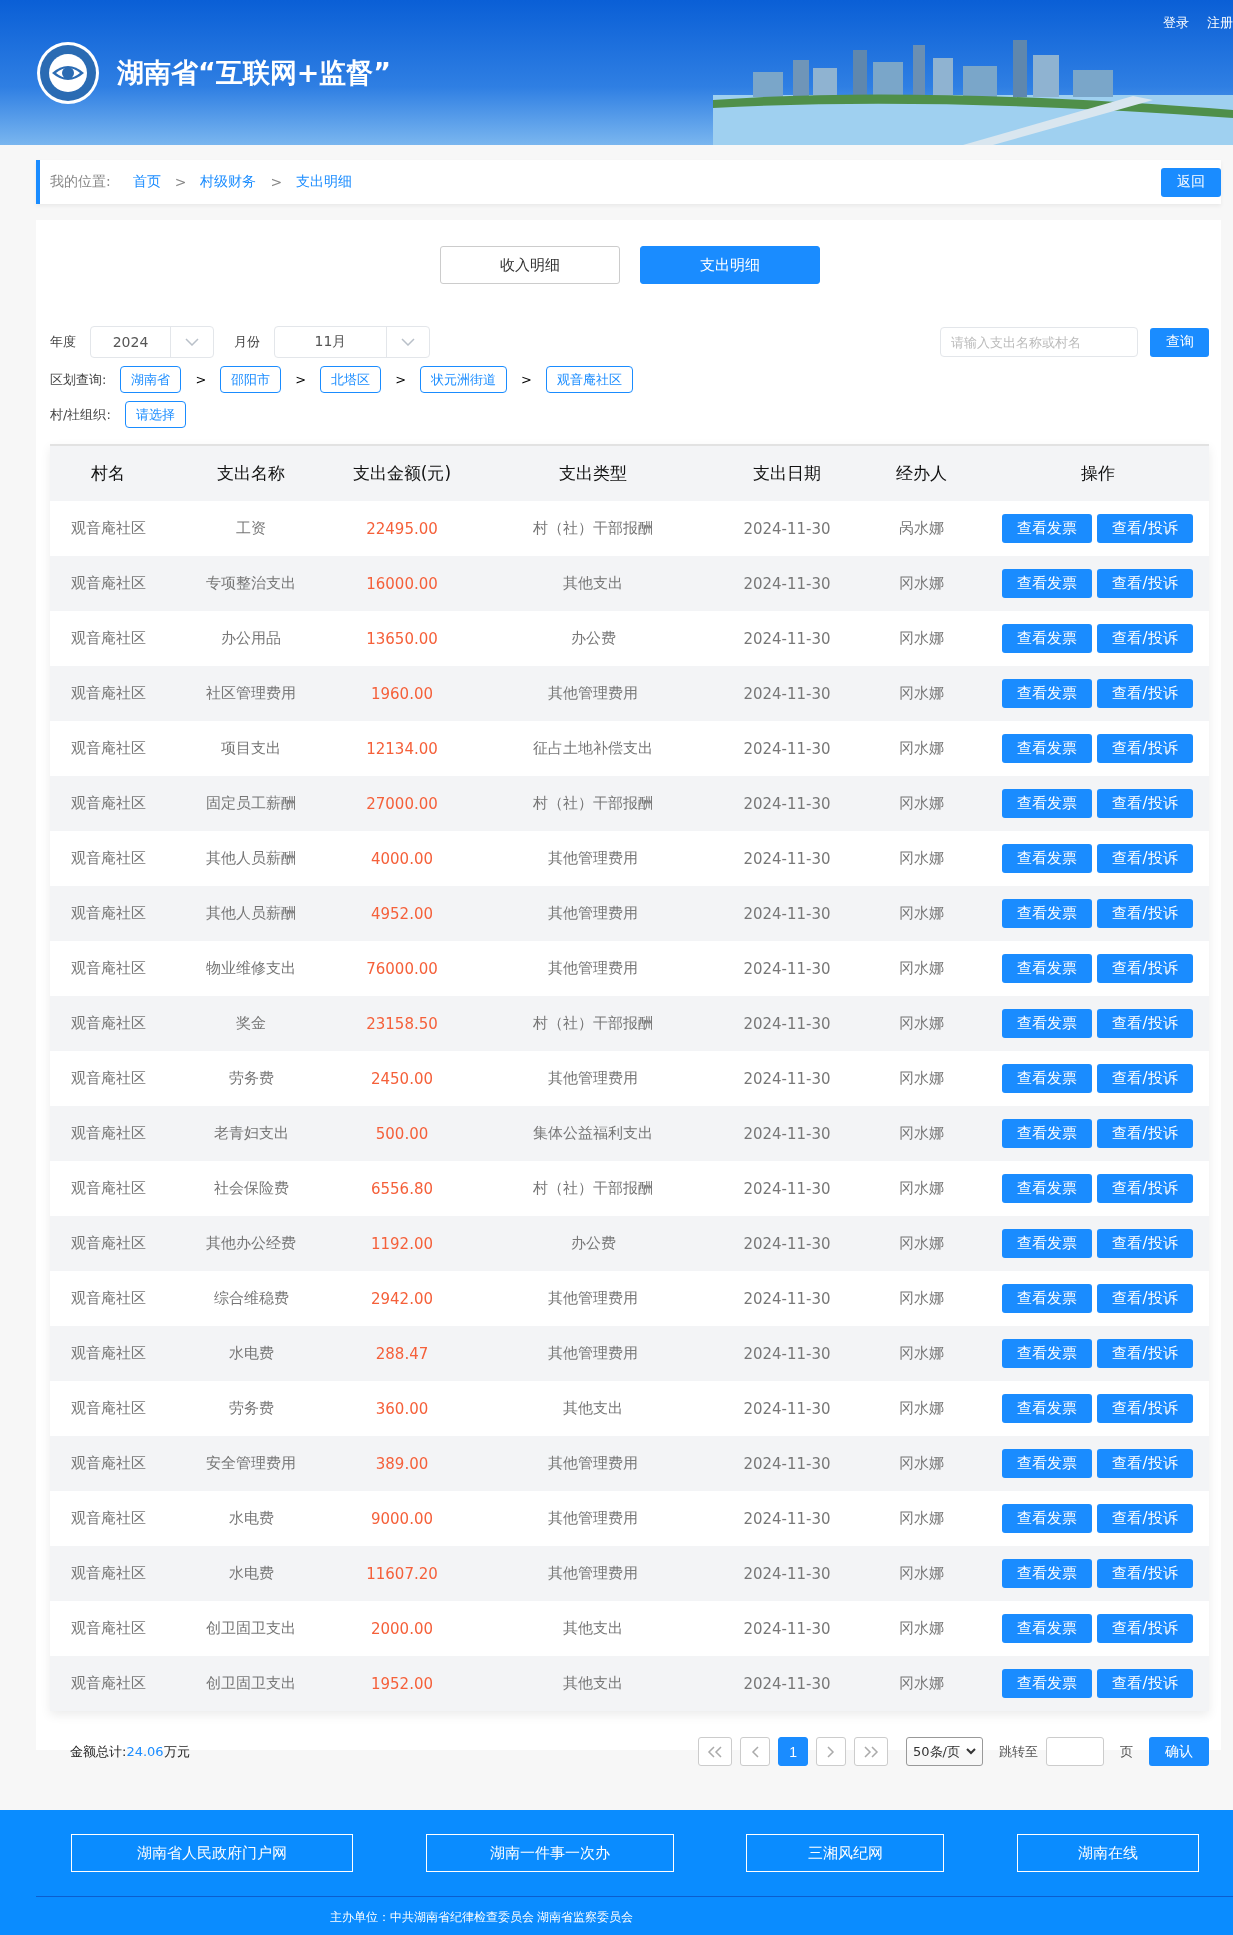 The width and height of the screenshot is (1233, 1935). I want to click on table-cell-text: 呙水娜, so click(921, 528).